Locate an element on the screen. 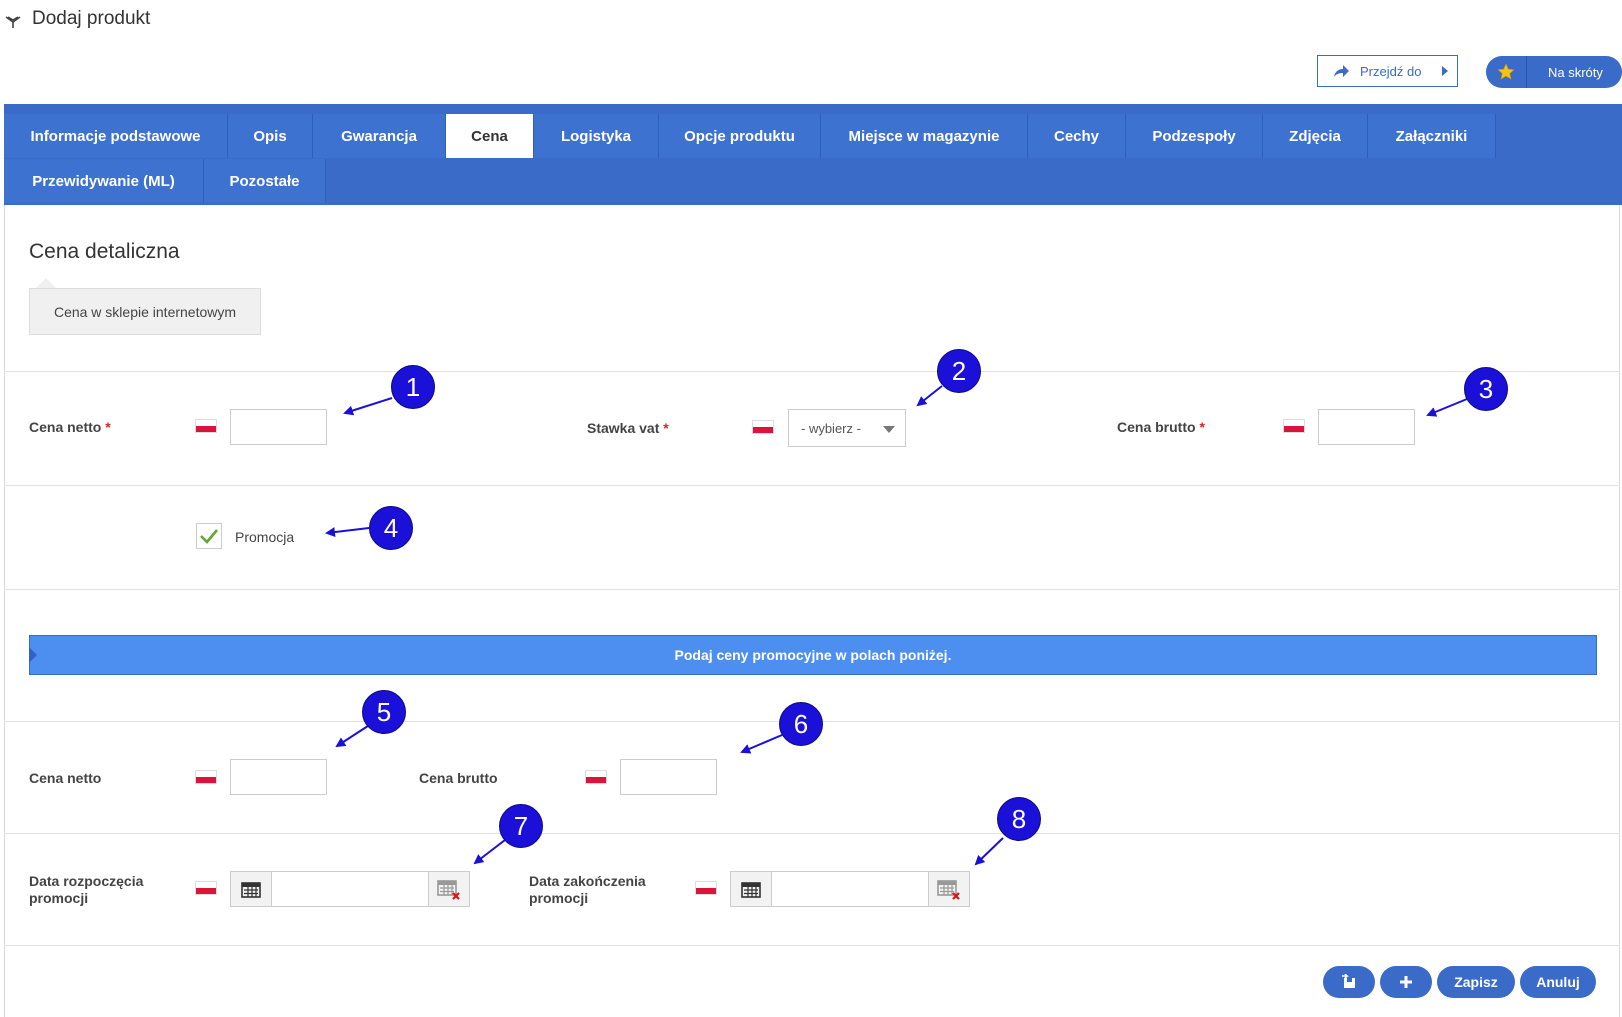 The height and width of the screenshot is (1017, 1622). tab-basic-info: Informacje podstawowe is located at coordinates (116, 136).